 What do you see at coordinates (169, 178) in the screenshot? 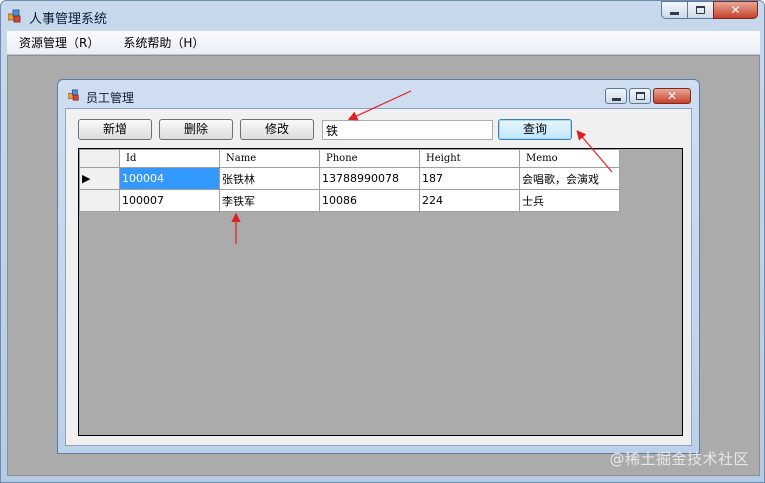
I see `cell-id: 100004` at bounding box center [169, 178].